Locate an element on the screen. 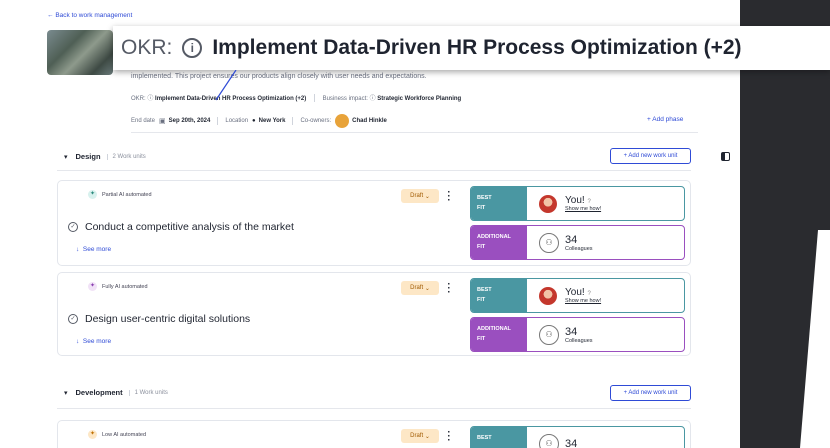  best-fit-panel: BEST ⚇ 34 is located at coordinates (577, 437).